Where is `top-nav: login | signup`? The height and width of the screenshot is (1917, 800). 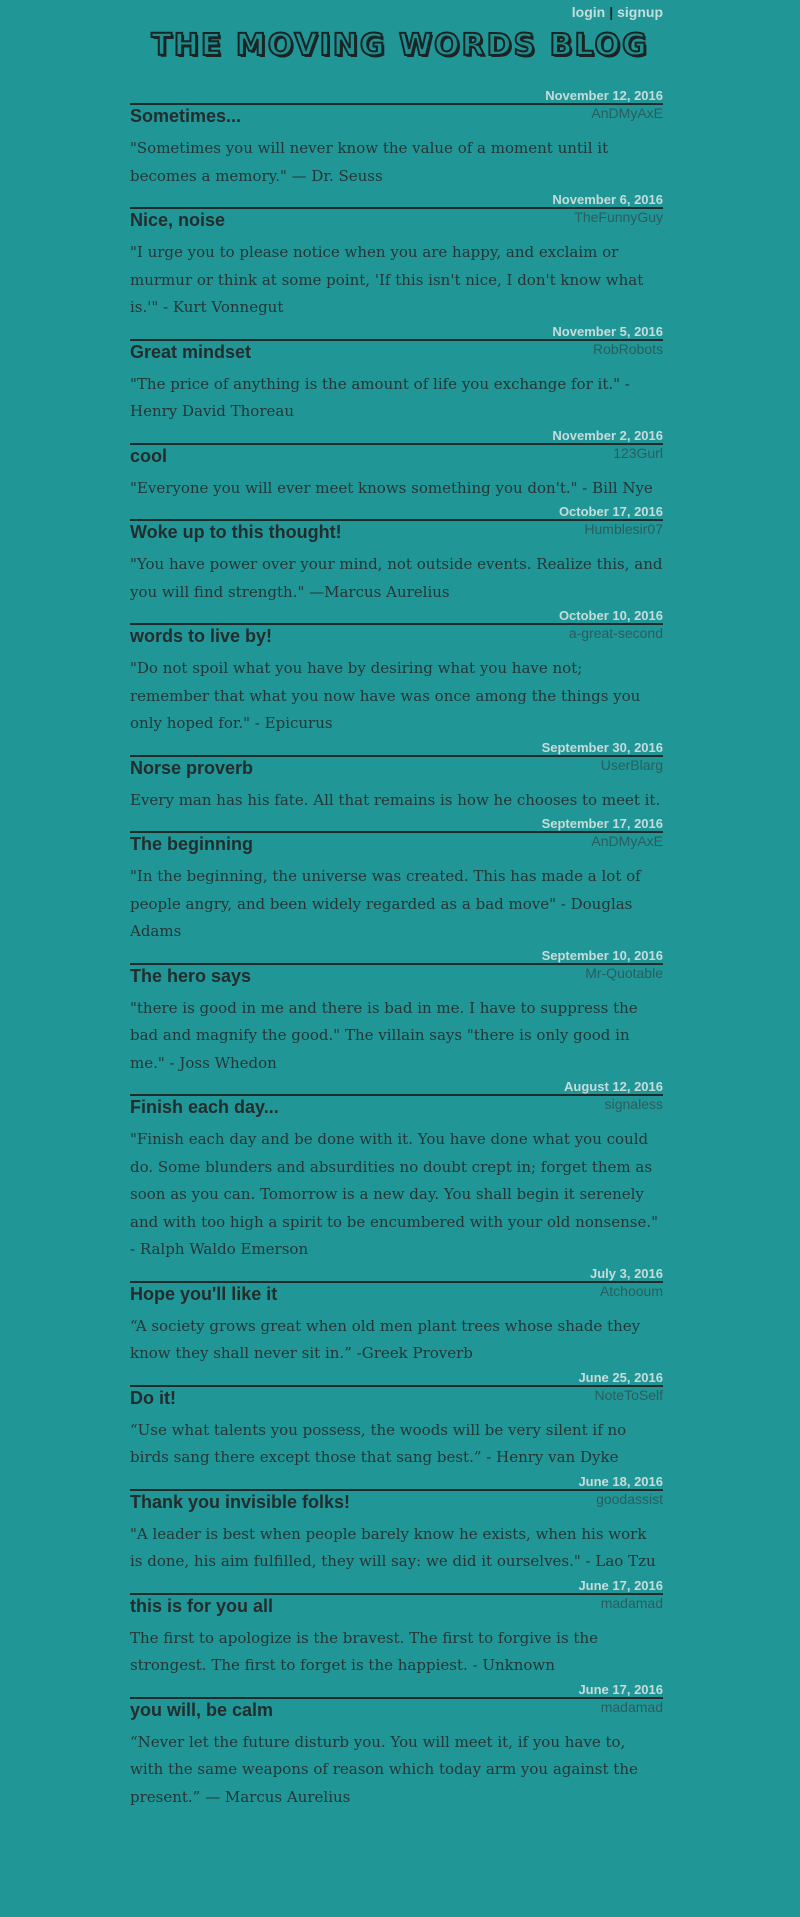
top-nav: login | signup is located at coordinates (617, 12).